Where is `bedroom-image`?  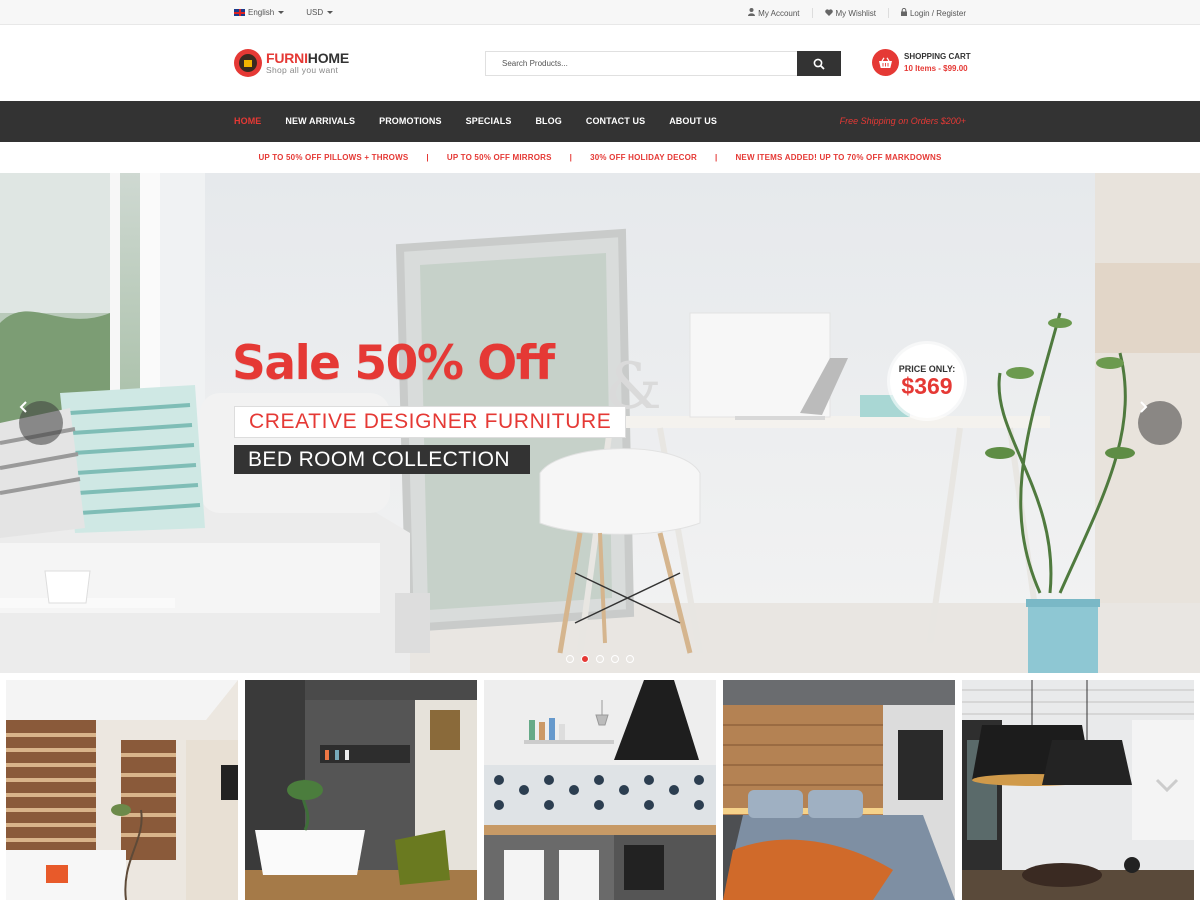 bedroom-image is located at coordinates (839, 790).